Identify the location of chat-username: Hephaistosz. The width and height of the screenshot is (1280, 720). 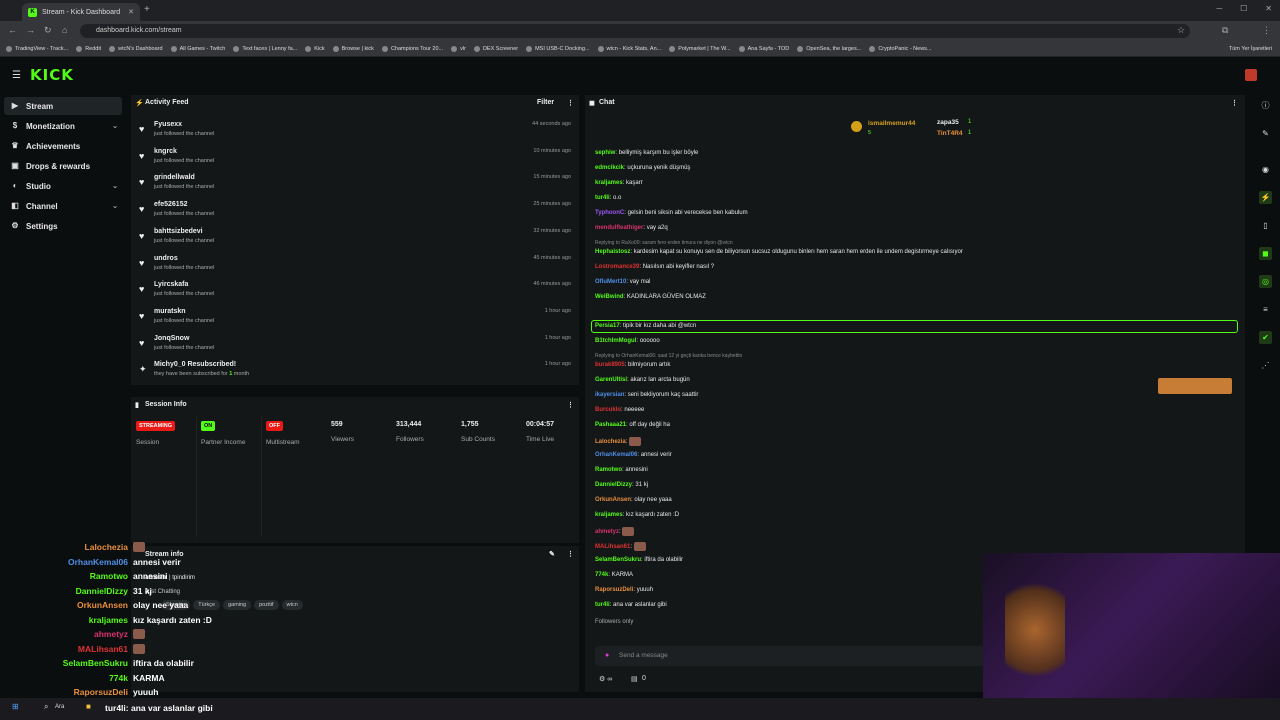
(612, 252).